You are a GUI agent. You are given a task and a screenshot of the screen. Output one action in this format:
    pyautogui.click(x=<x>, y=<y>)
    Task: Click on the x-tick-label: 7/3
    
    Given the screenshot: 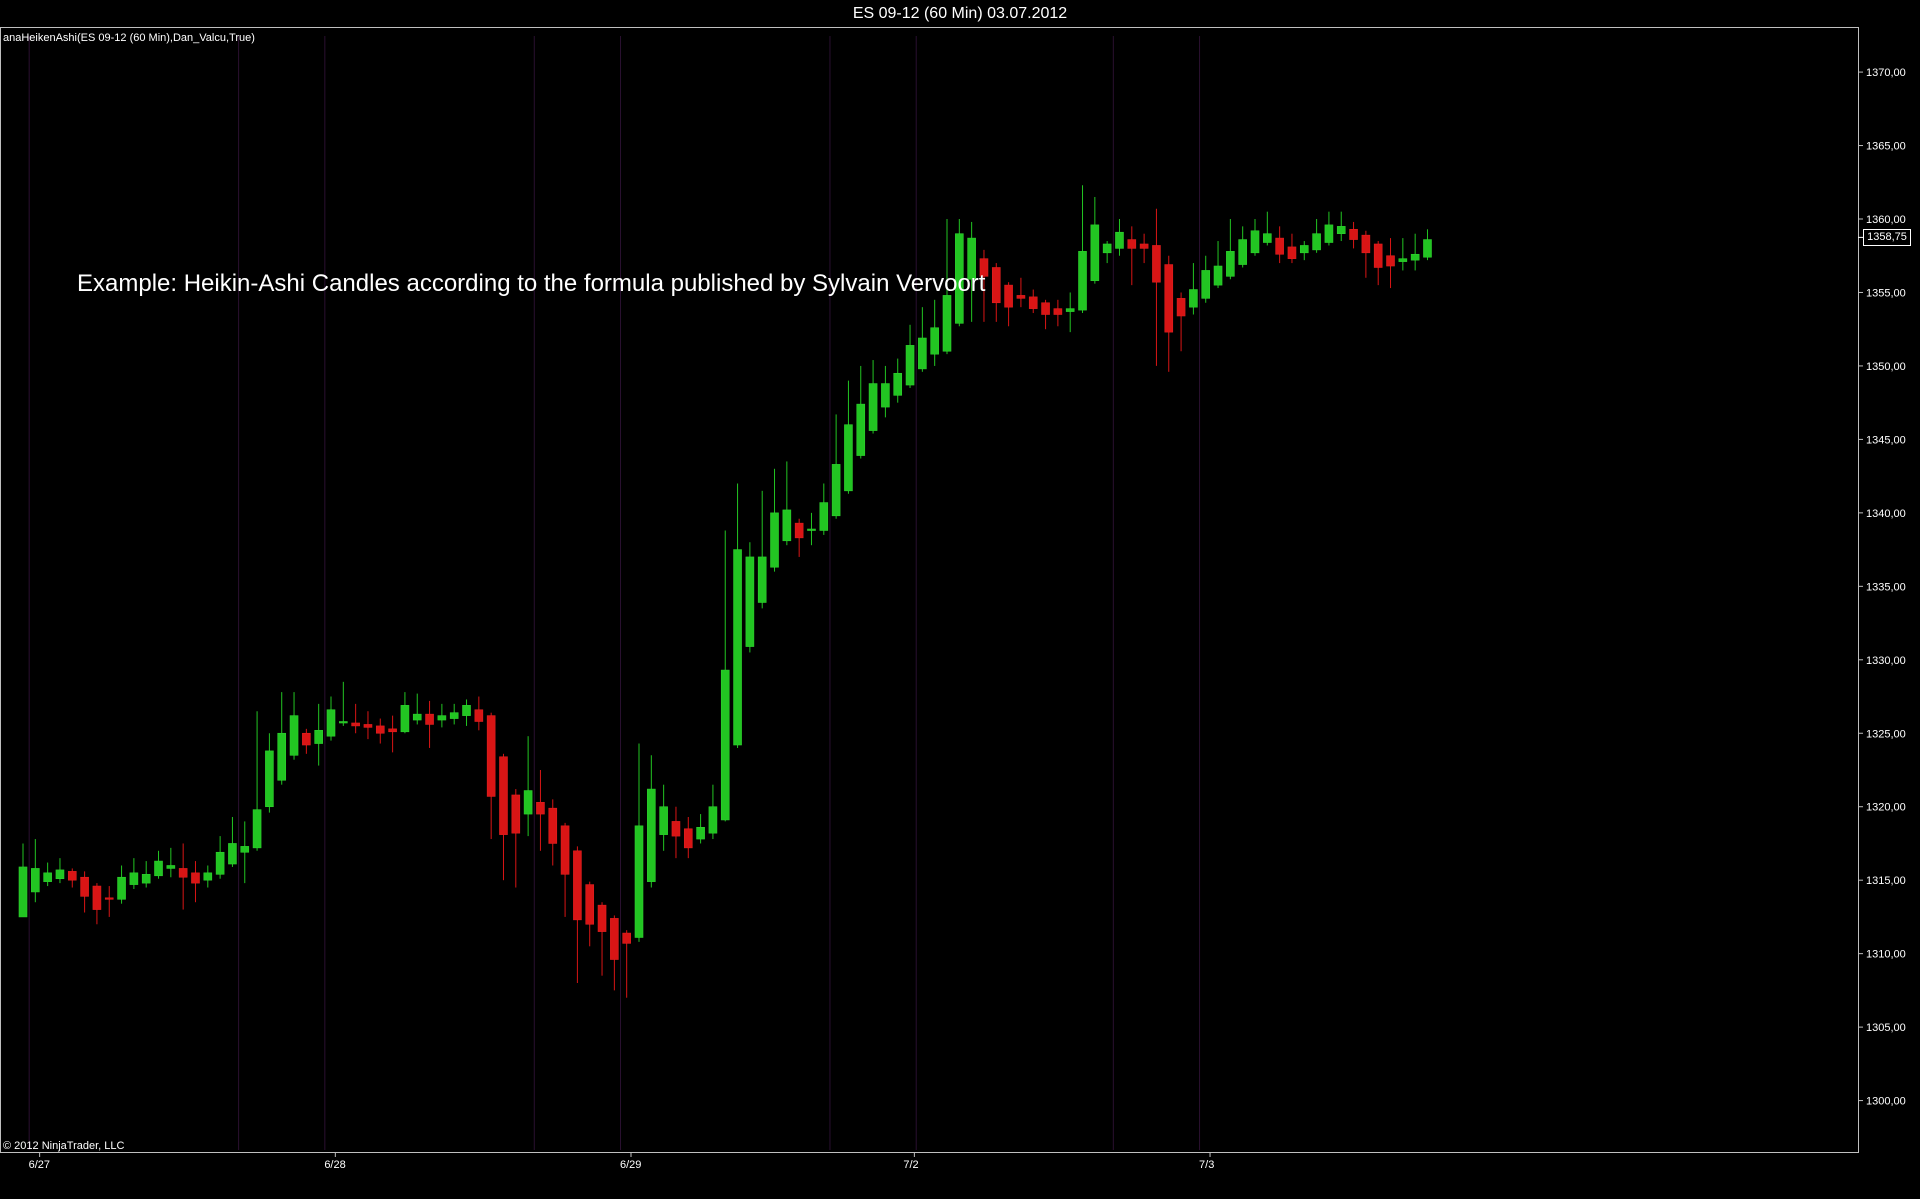 What is the action you would take?
    pyautogui.click(x=1206, y=1165)
    